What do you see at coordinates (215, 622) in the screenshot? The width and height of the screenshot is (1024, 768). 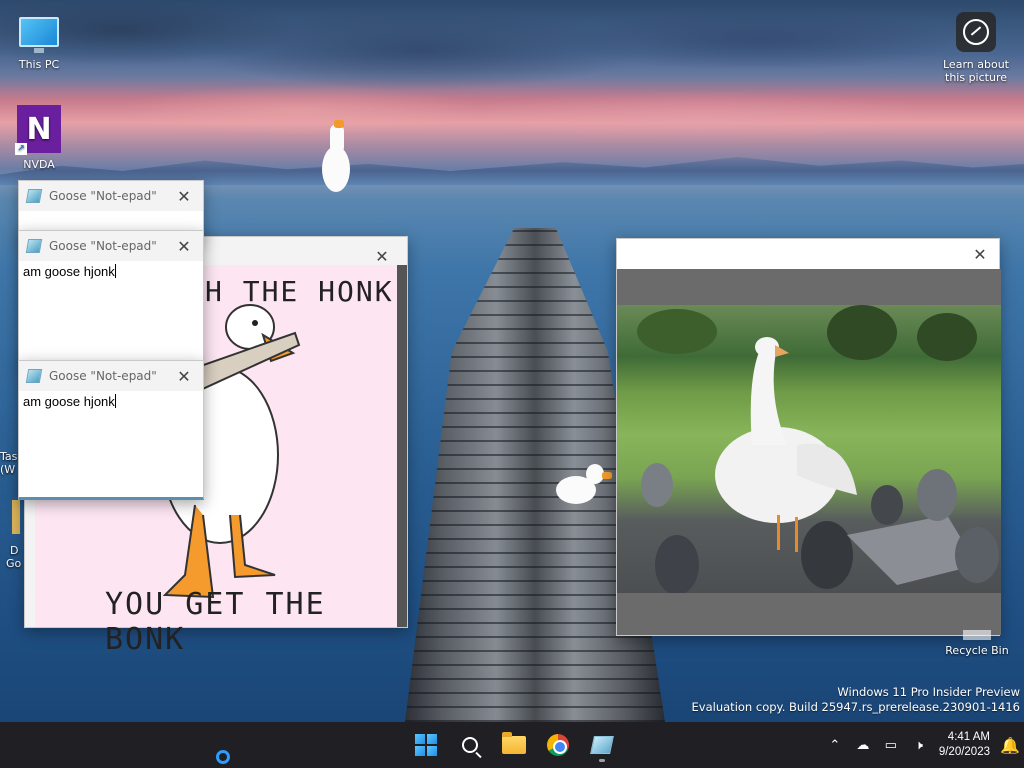 I see `meme-bottom-text: YOU GET THE BONK` at bounding box center [215, 622].